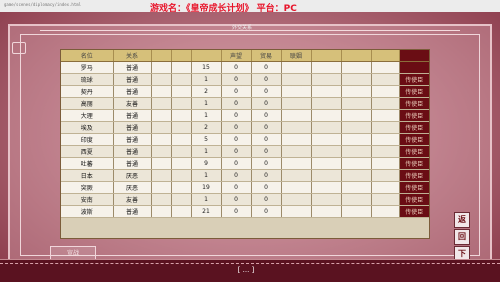 This screenshot has width=500, height=282. I want to click on prestige-cell: 21, so click(206, 211).